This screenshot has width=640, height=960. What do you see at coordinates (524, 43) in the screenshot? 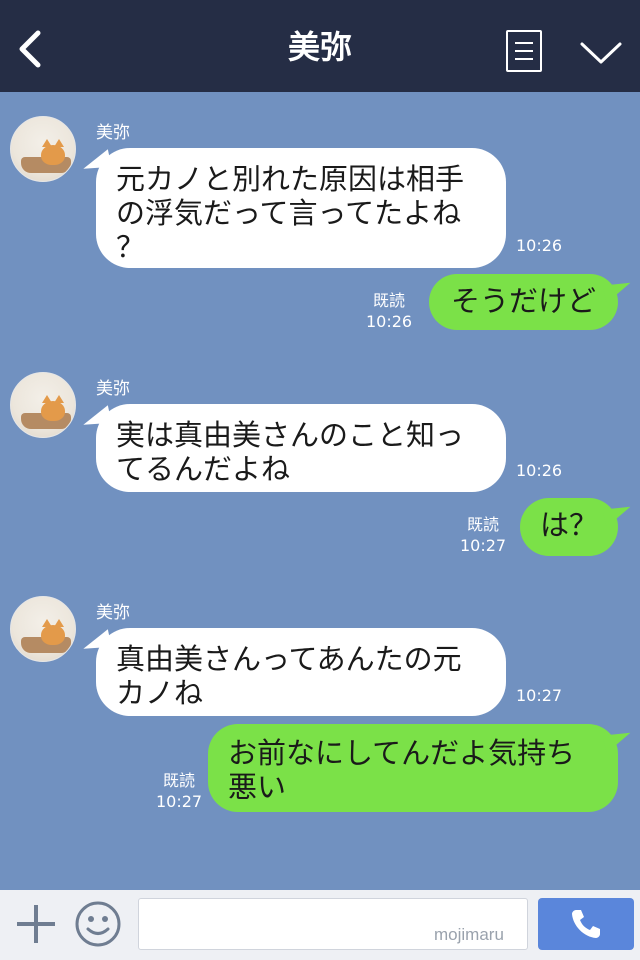
I see `menu-icon` at bounding box center [524, 43].